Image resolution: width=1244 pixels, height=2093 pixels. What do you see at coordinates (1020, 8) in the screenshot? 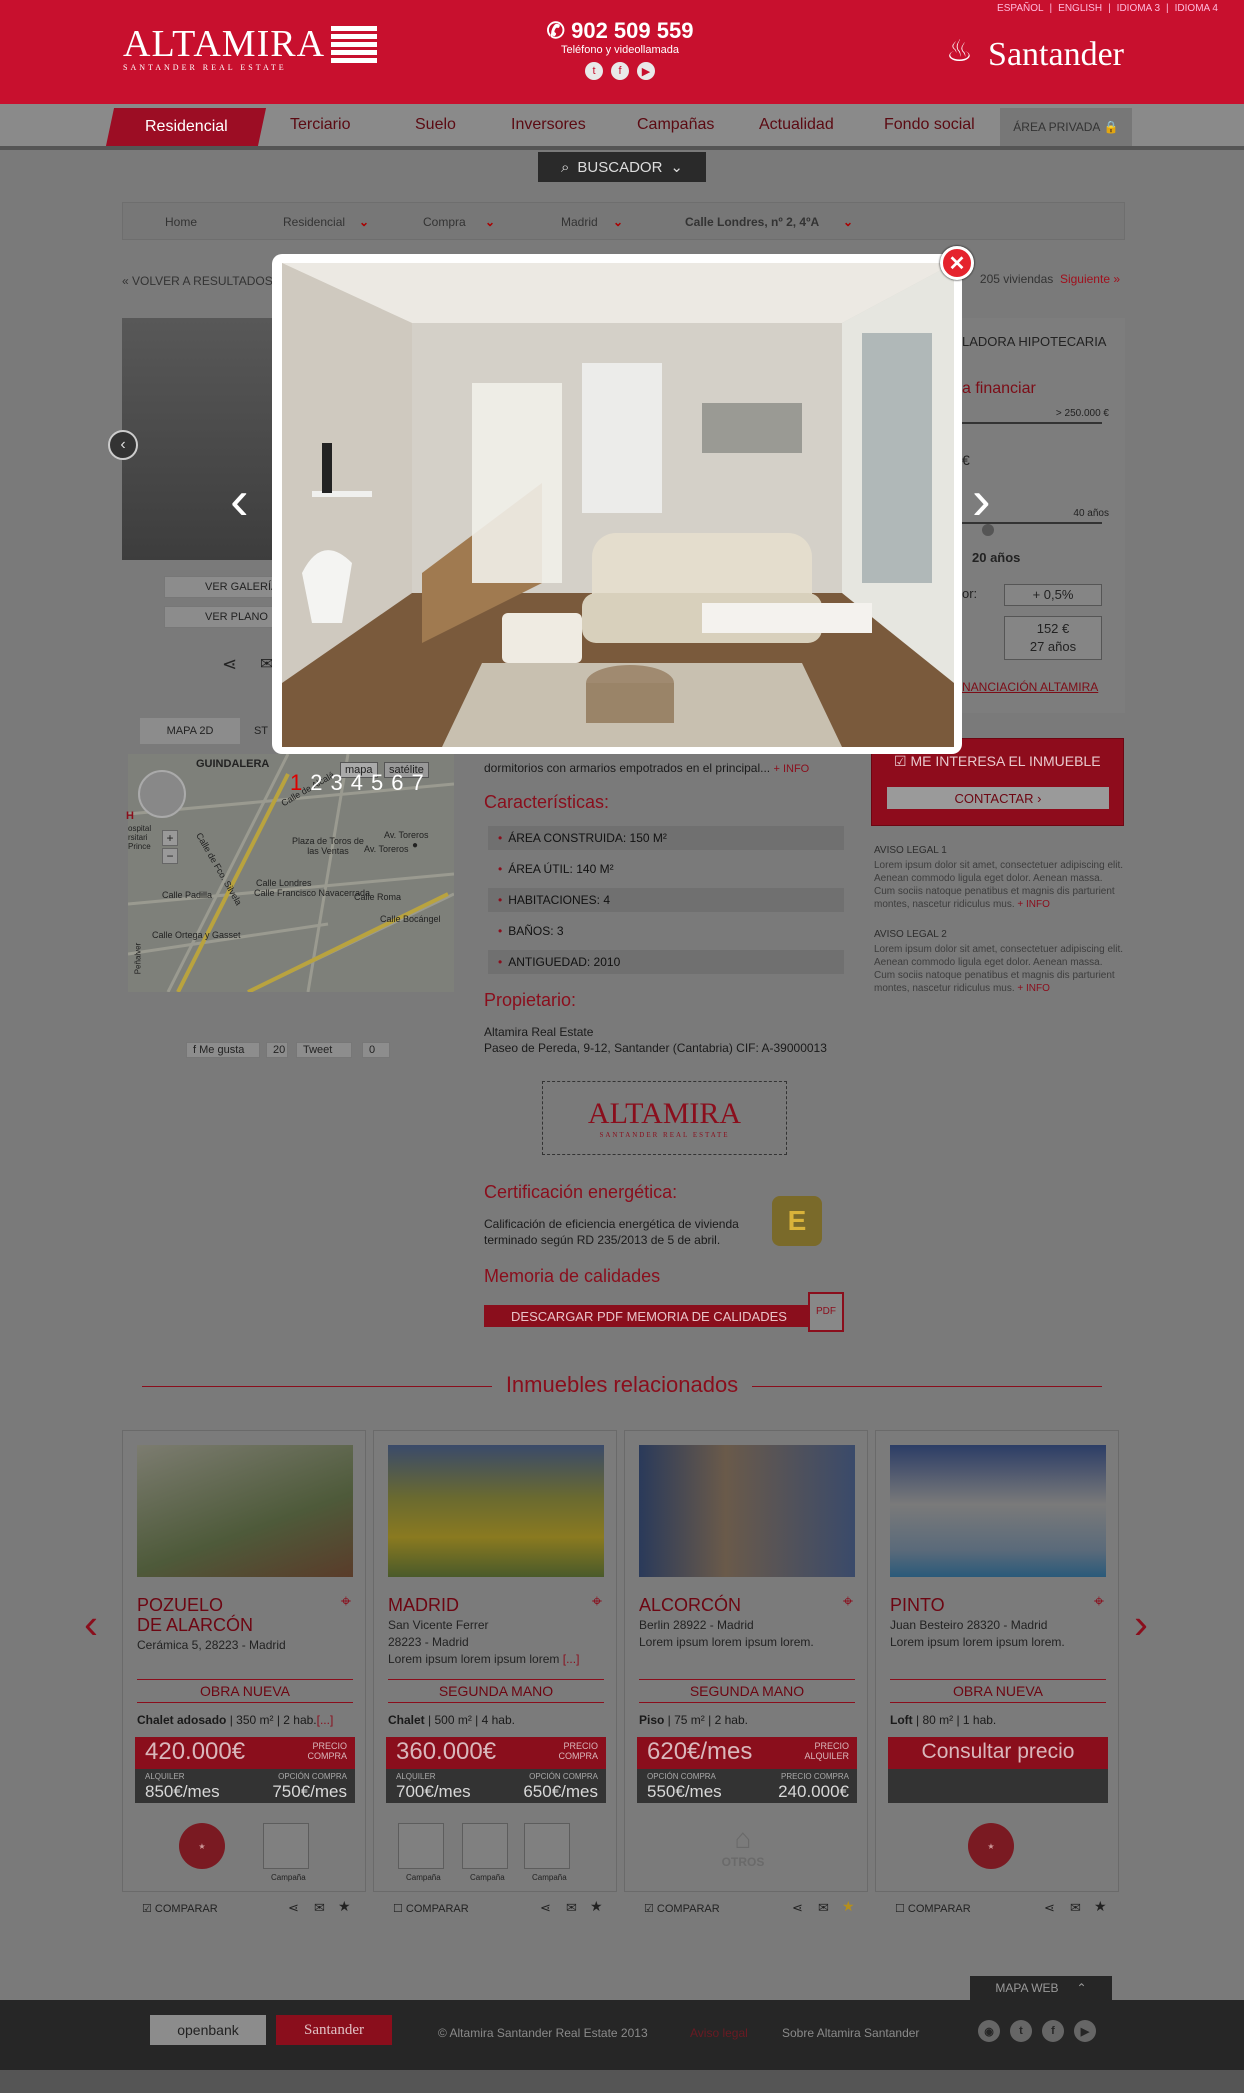
I see `lang-espanol: ESPAÑOL` at bounding box center [1020, 8].